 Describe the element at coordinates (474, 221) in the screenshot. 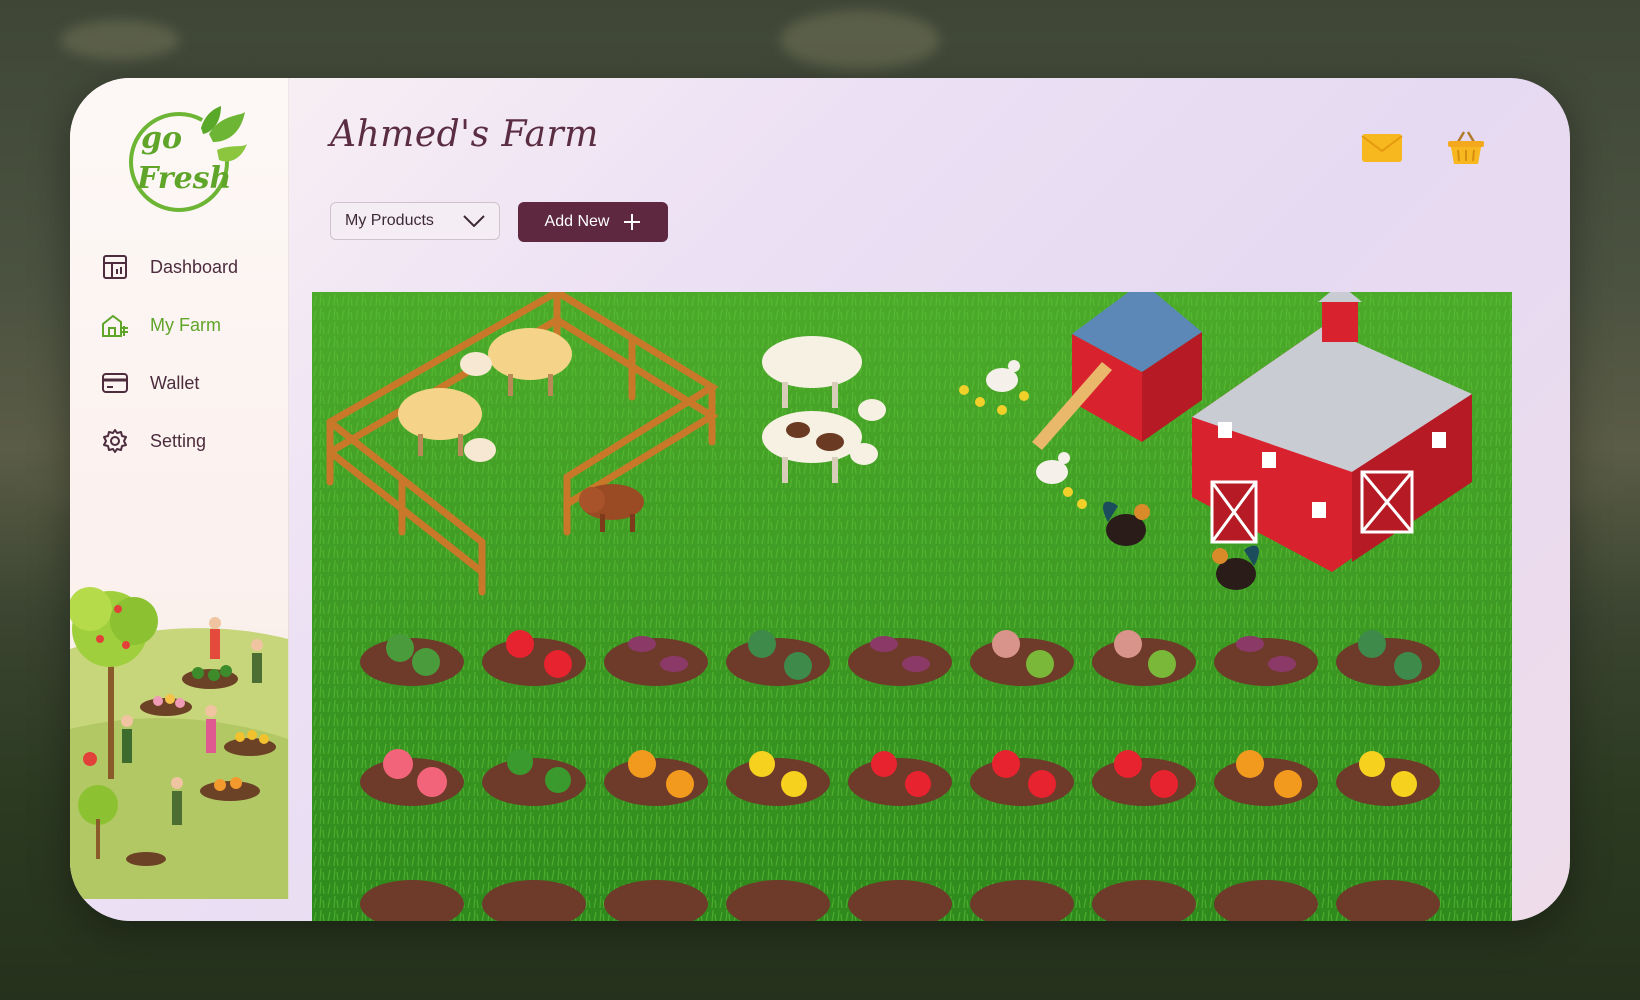

I see `chevron-down-icon` at that location.